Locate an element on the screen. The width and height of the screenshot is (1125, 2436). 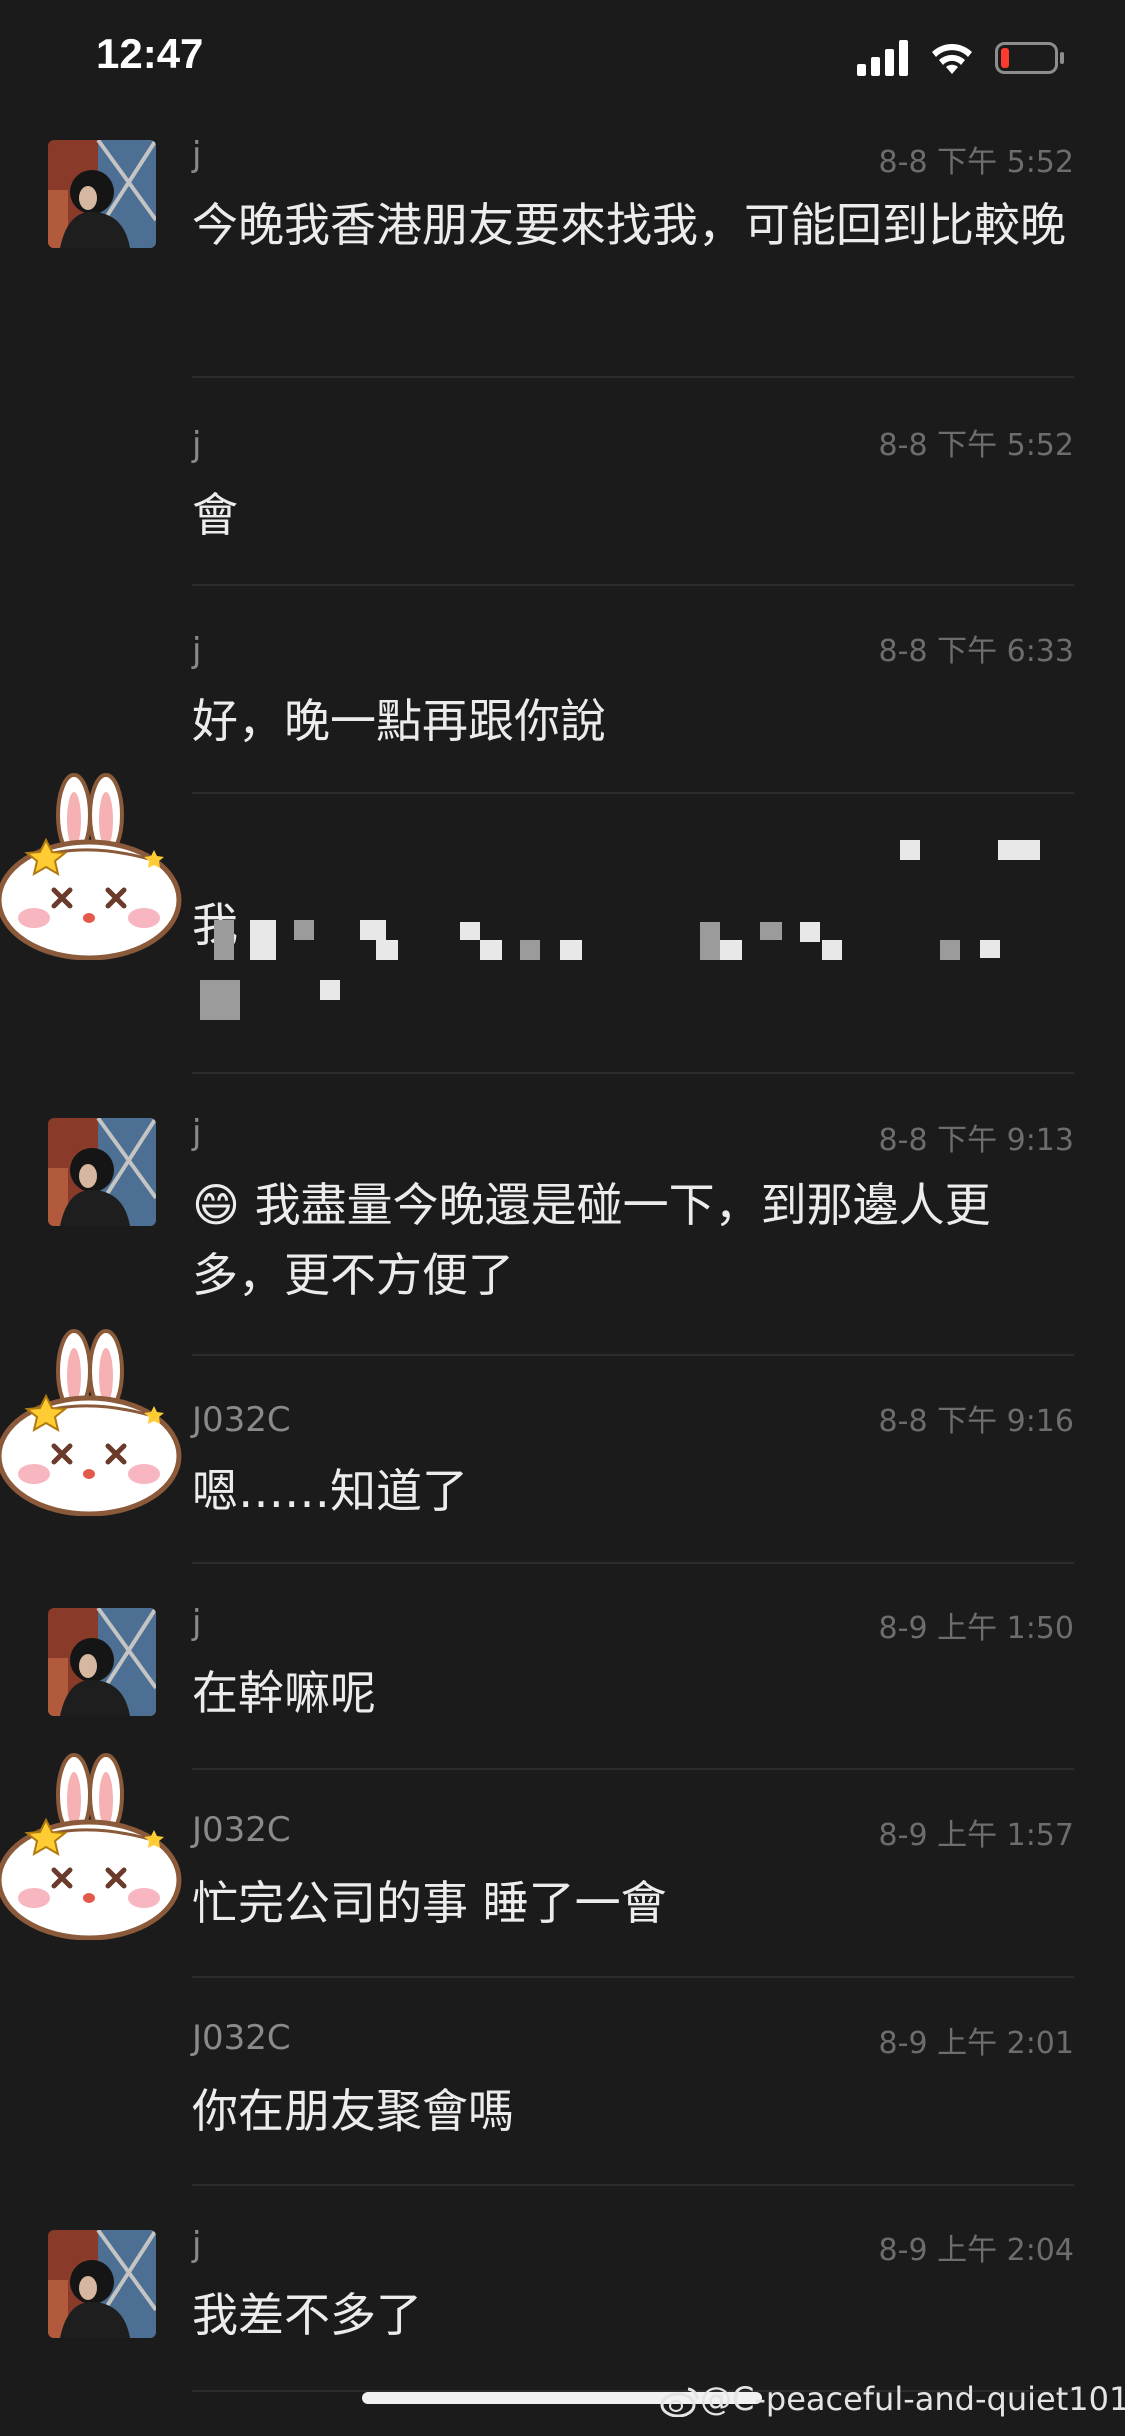
message-time: 8-8 下午 6:33 is located at coordinates (976, 651).